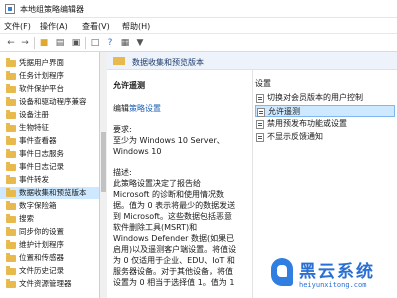  What do you see at coordinates (49, 193) in the screenshot?
I see `tree-item-selected: 数据收集和预览版本` at bounding box center [49, 193].